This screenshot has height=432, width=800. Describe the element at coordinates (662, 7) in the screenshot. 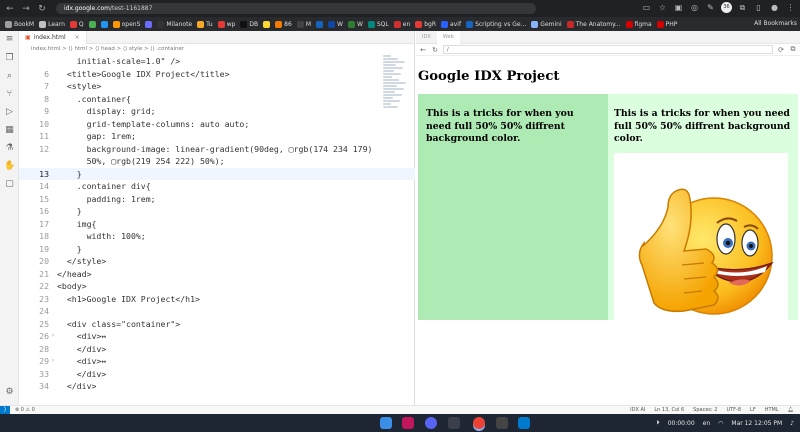

I see `star-icon: ☆` at that location.